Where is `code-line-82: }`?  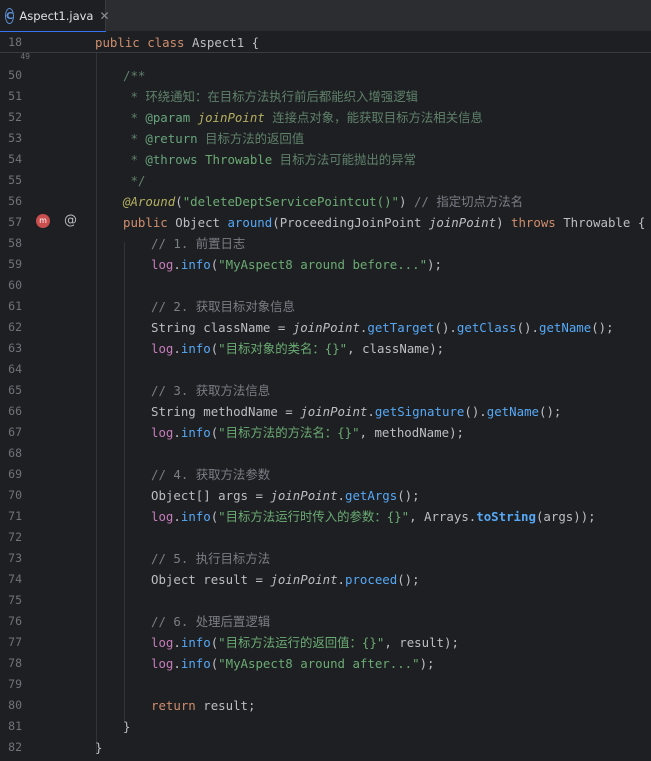 code-line-82: } is located at coordinates (99, 747).